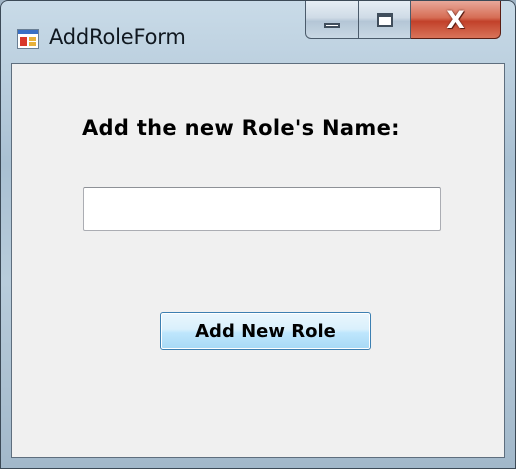 The image size is (516, 469). What do you see at coordinates (262, 209) in the screenshot?
I see `role-name-input` at bounding box center [262, 209].